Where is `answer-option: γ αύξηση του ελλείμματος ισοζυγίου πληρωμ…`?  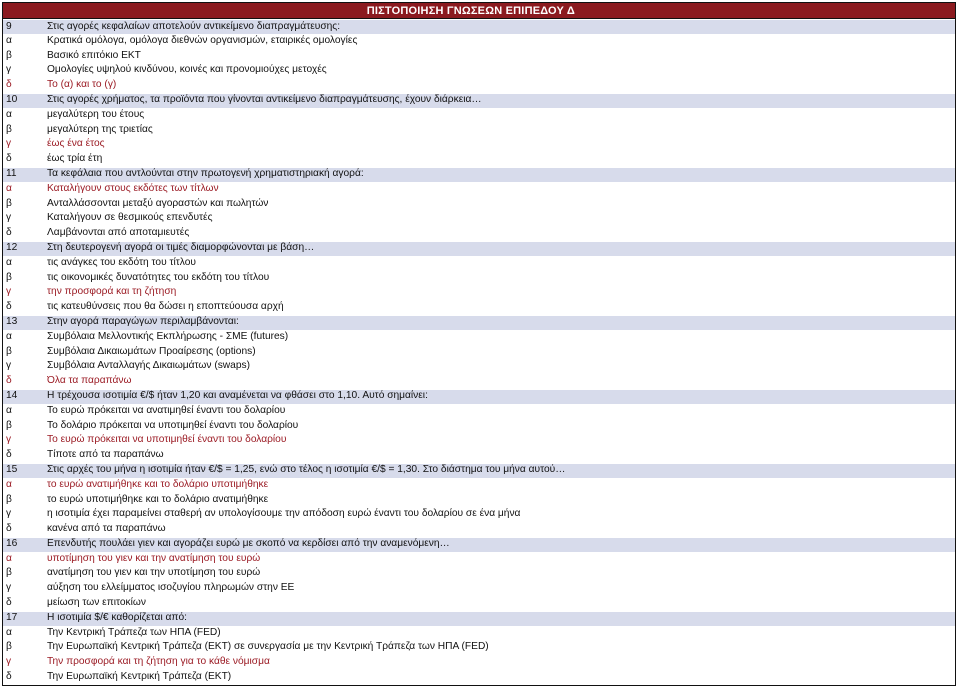 answer-option: γ αύξηση του ελλείμματος ισοζυγίου πληρωμ… is located at coordinates (479, 588).